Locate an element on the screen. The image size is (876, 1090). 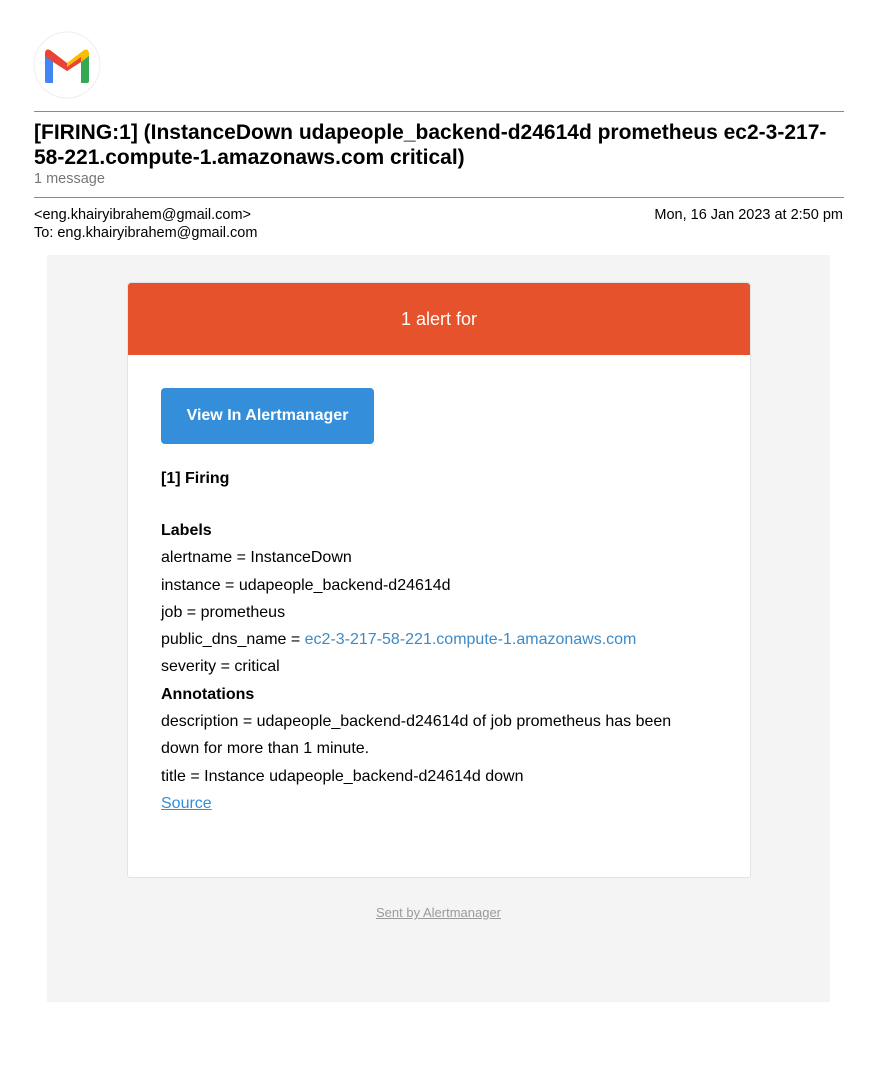
public-dns-label: public_dns_name = is located at coordinates (233, 640).